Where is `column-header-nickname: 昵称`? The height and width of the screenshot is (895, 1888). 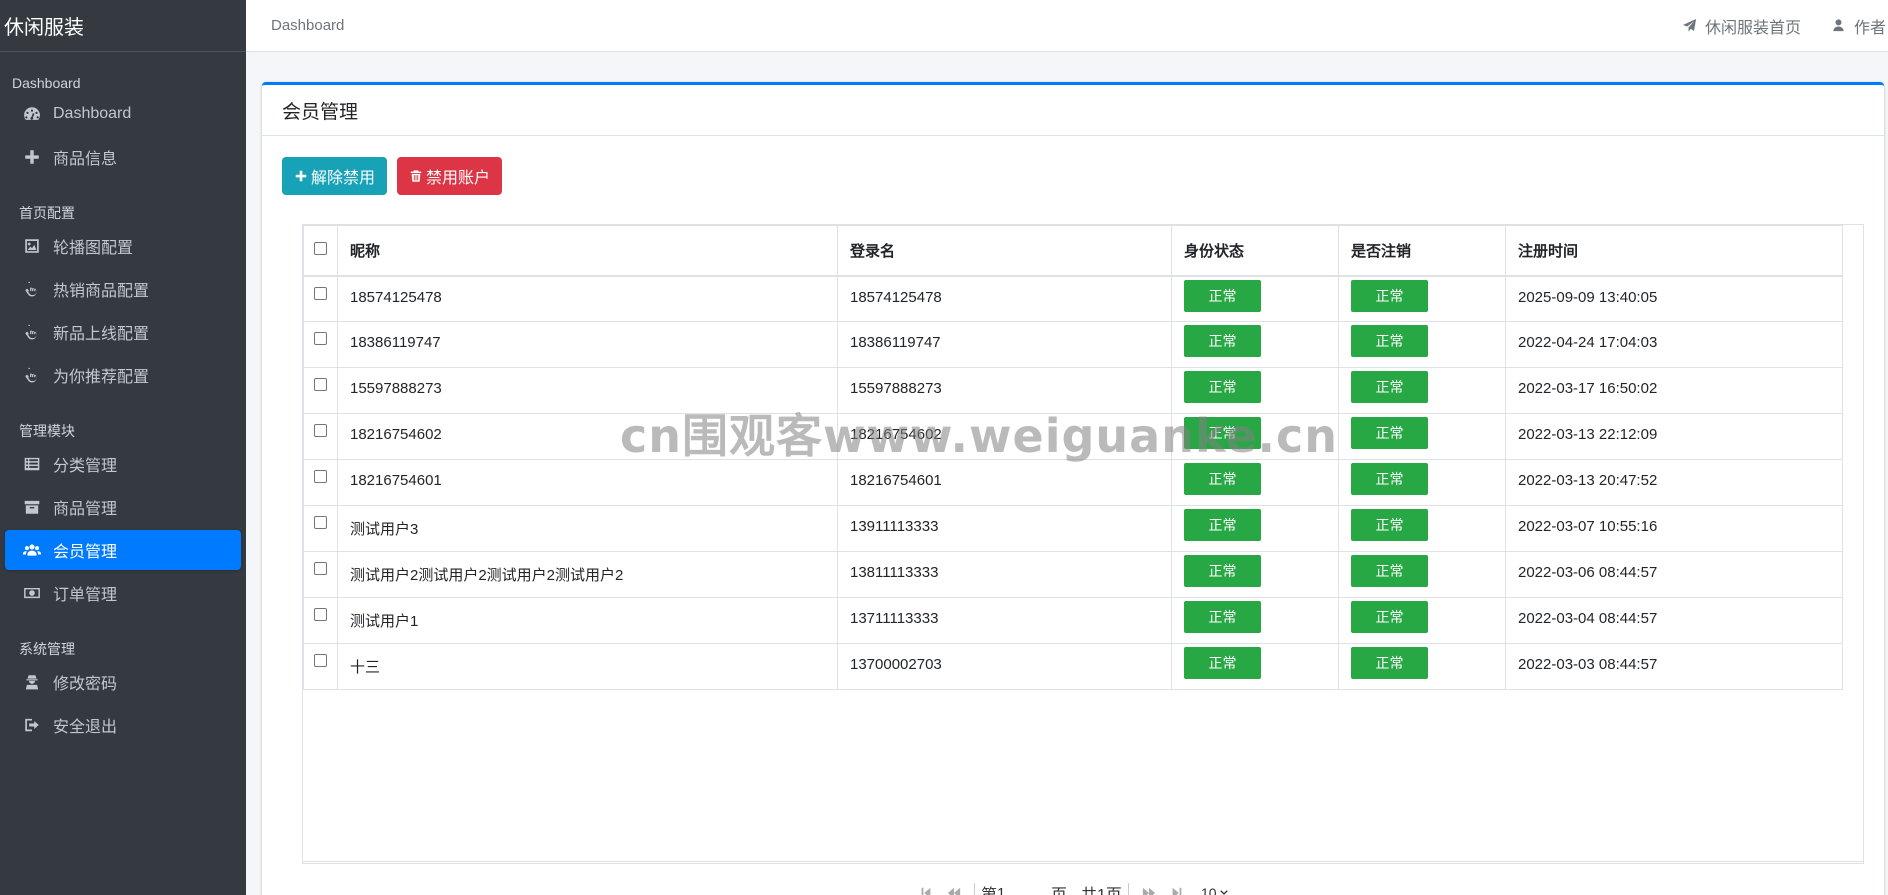 column-header-nickname: 昵称 is located at coordinates (587, 251).